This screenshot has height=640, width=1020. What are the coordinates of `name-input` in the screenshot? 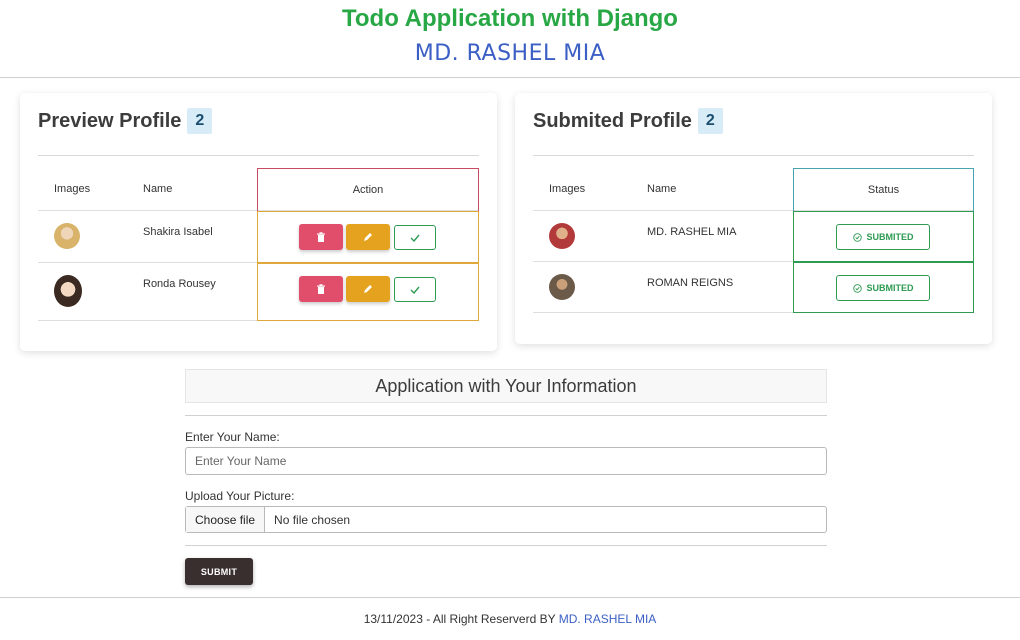 It's located at (506, 461).